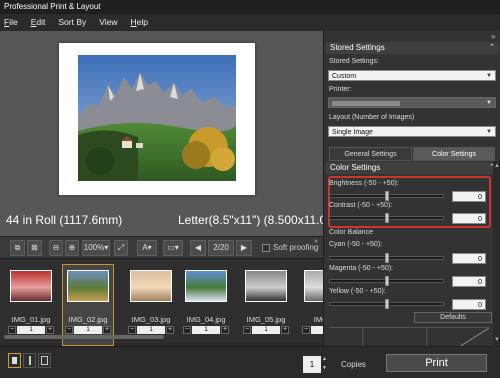 The height and width of the screenshot is (378, 500). What do you see at coordinates (266, 319) in the screenshot?
I see `thumbnail-filename: IMG_05.jpg` at bounding box center [266, 319].